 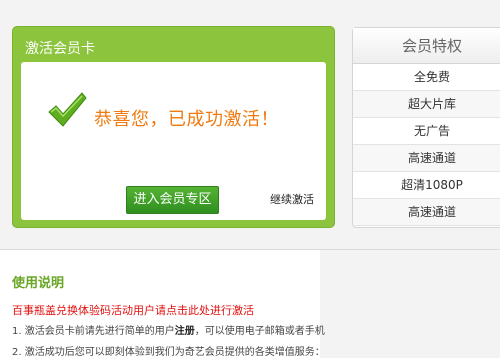 What do you see at coordinates (426, 46) in the screenshot?
I see `benefits-title: 会员特权` at bounding box center [426, 46].